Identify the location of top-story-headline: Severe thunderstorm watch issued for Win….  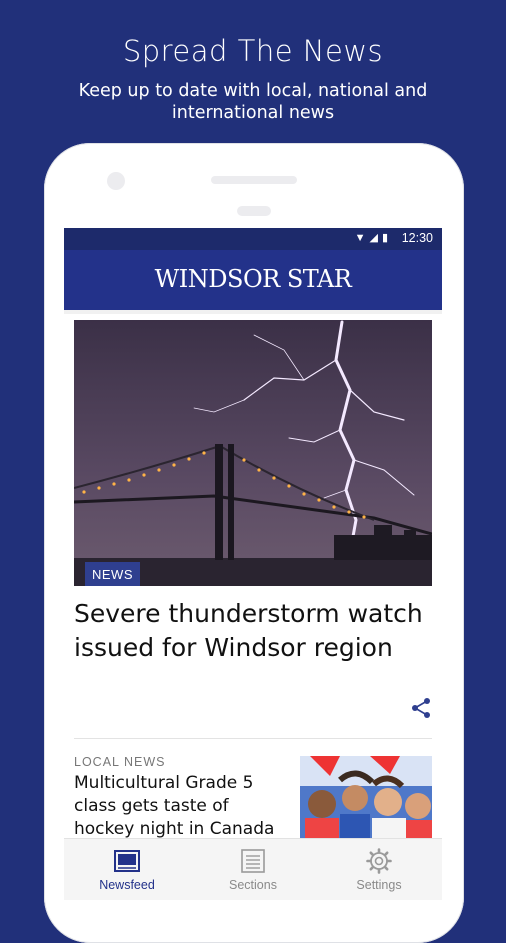
(254, 631).